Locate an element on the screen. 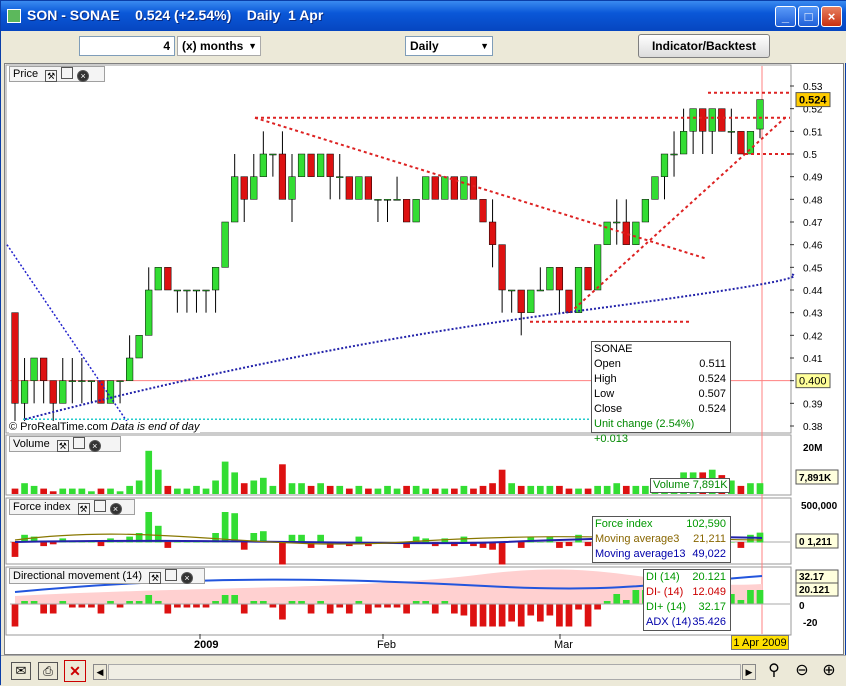 The image size is (846, 686). horizontal-scrollbar is located at coordinates (424, 672).